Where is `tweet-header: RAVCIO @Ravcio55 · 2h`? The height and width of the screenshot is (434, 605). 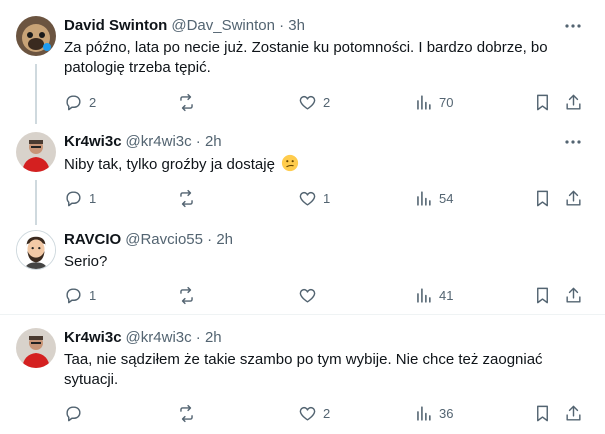 tweet-header: RAVCIO @Ravcio55 · 2h is located at coordinates (148, 240).